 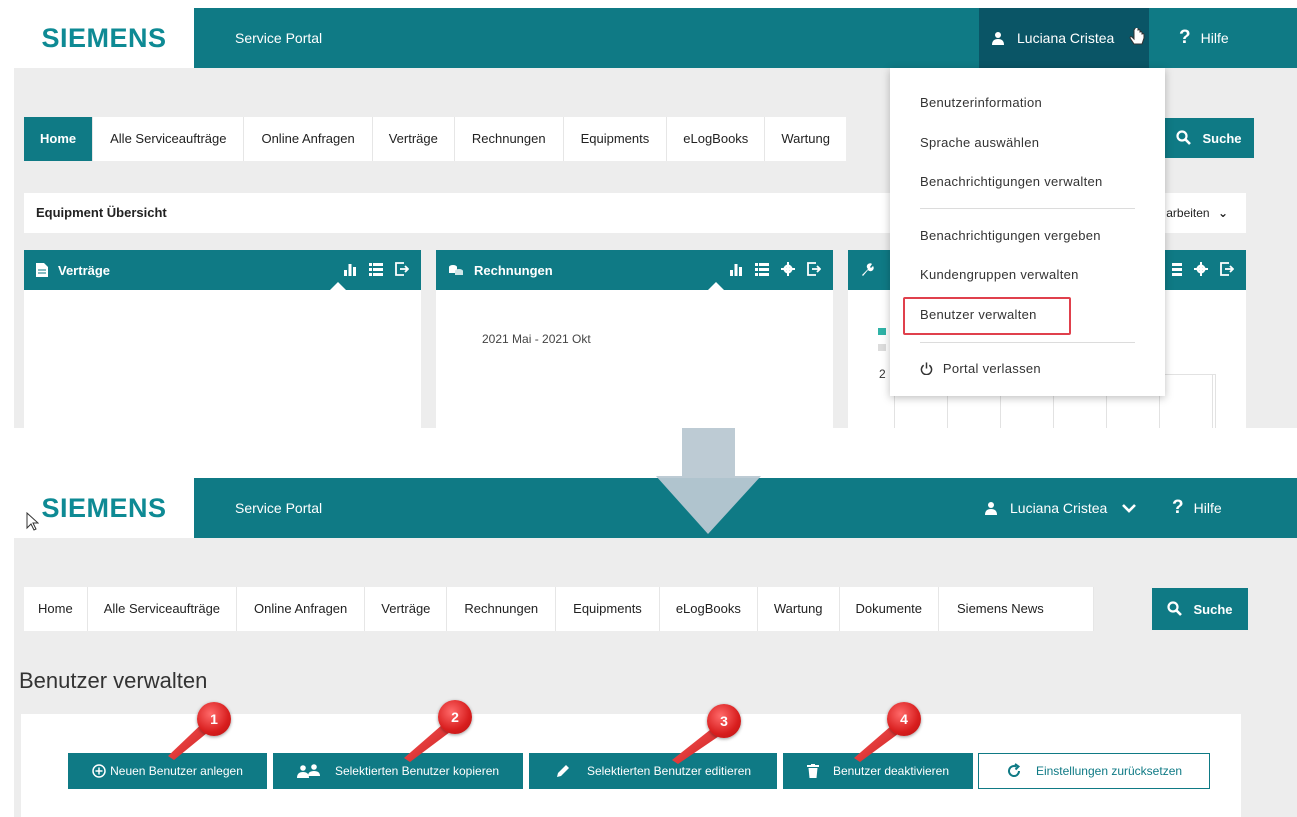 I want to click on coins-icon, so click(x=456, y=270).